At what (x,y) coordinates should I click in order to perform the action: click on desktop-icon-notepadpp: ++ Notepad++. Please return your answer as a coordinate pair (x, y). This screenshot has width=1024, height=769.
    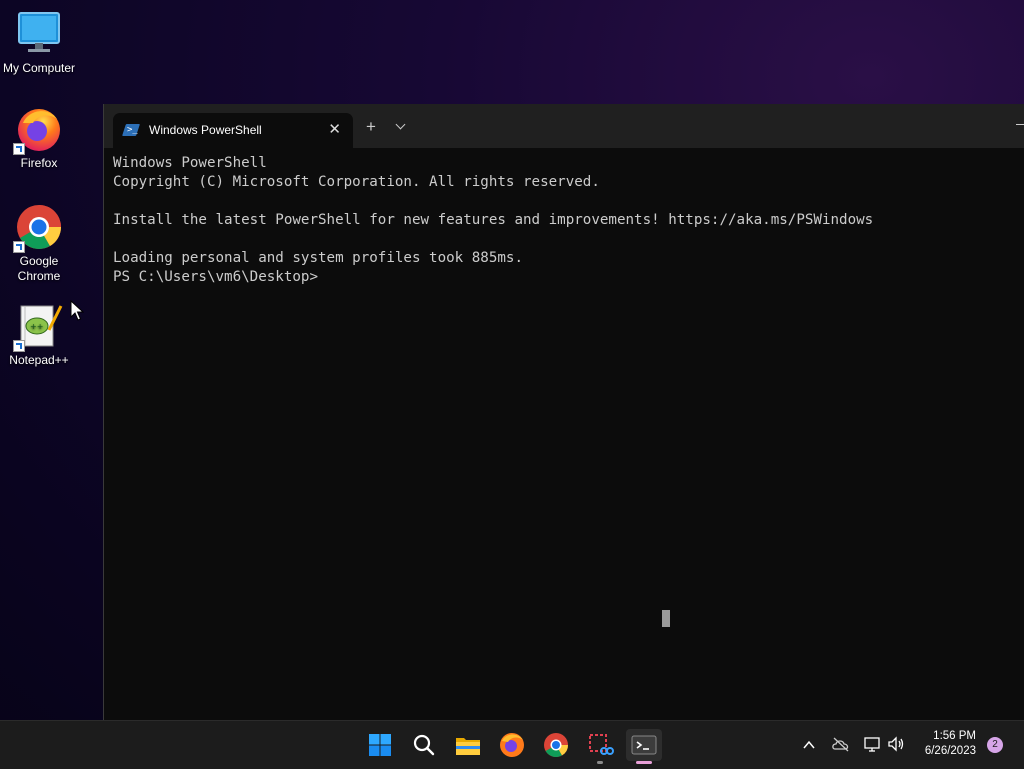
    Looking at the image, I should click on (39, 335).